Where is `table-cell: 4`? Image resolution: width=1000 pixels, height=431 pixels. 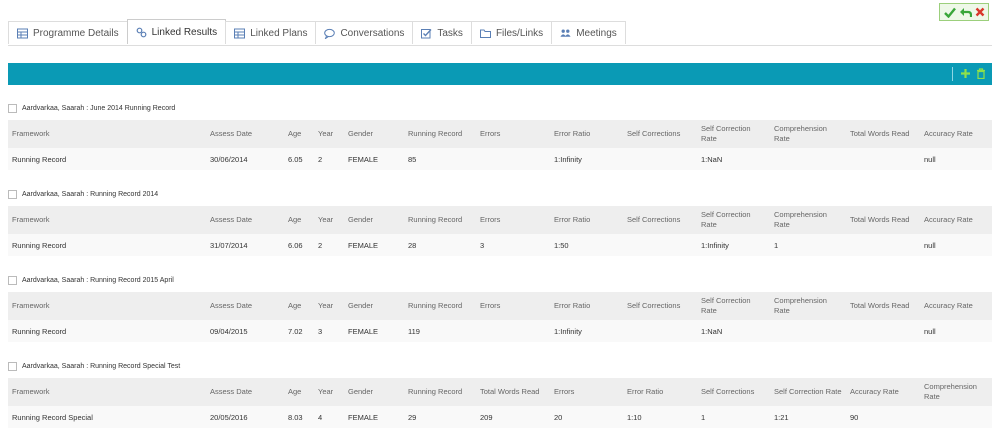
table-cell: 4 is located at coordinates (320, 417).